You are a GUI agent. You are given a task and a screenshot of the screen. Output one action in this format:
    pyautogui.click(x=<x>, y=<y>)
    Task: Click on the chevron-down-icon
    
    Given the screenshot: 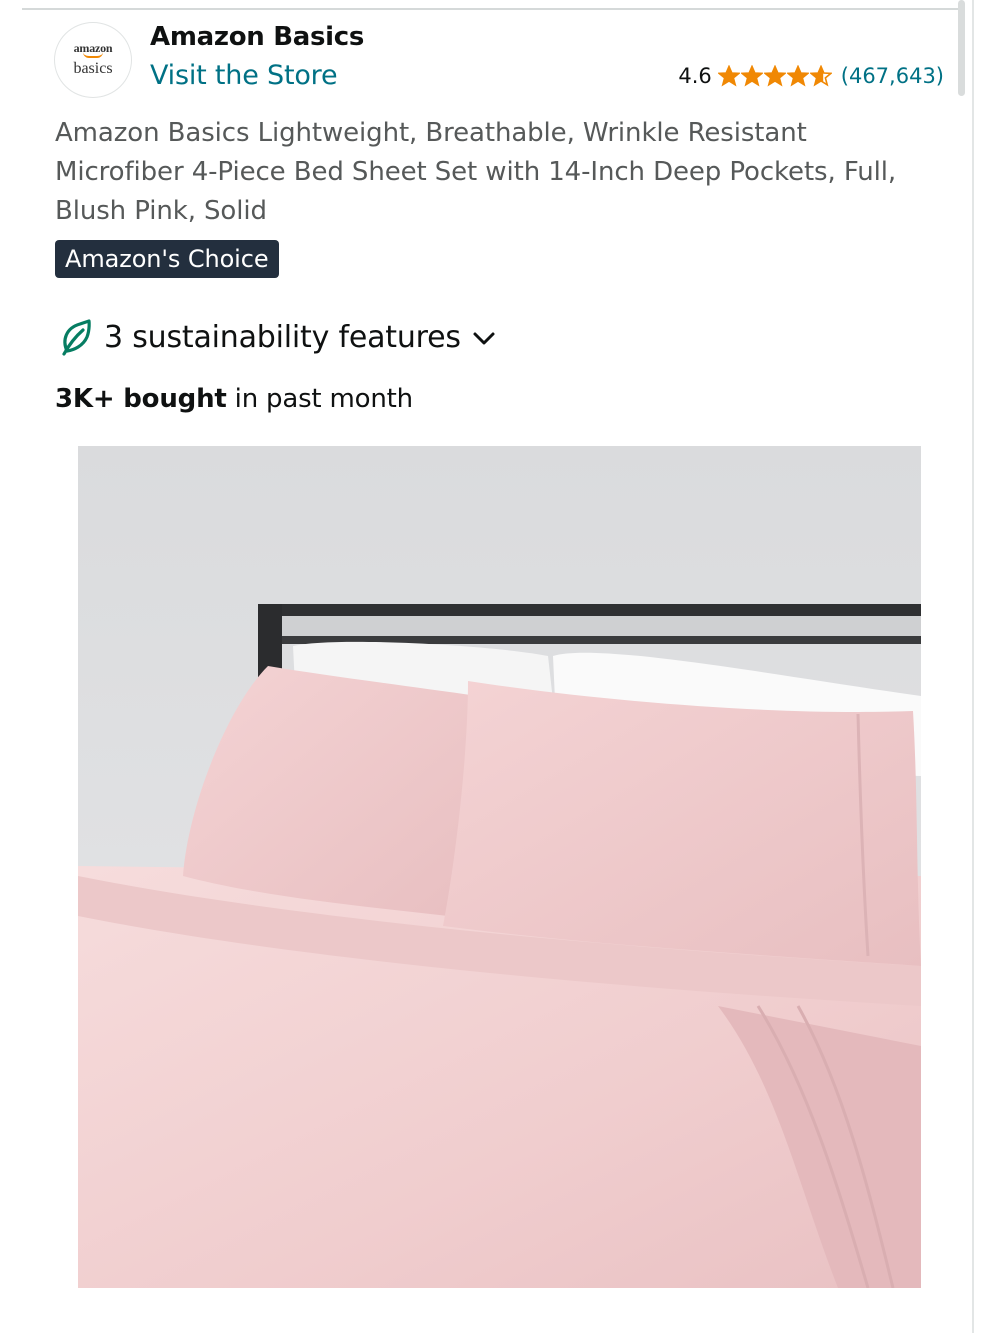 What is the action you would take?
    pyautogui.click(x=484, y=338)
    